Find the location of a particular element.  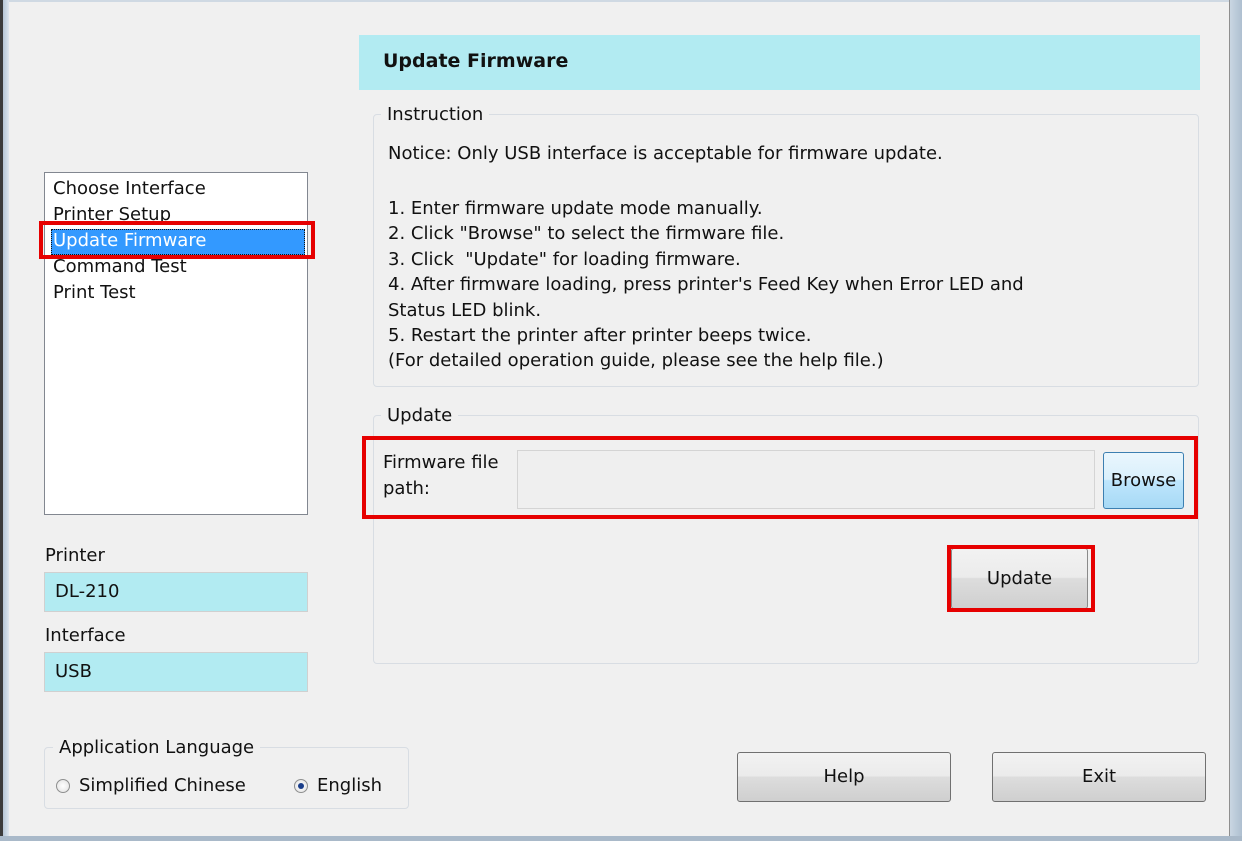

panel-title: Update Firmware is located at coordinates (476, 61).